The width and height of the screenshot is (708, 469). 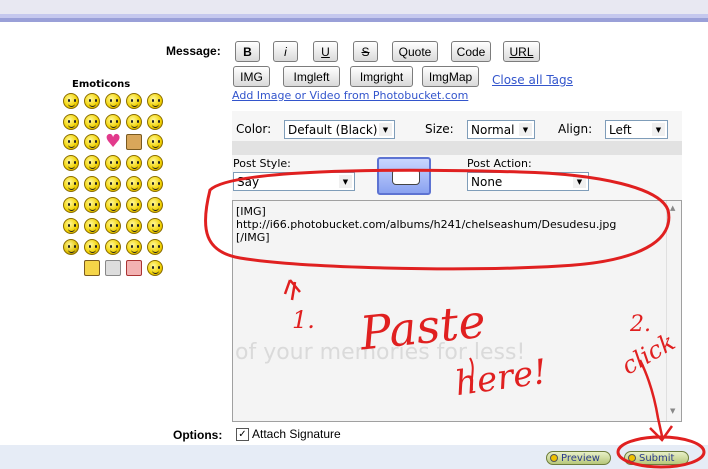 What do you see at coordinates (325, 51) in the screenshot?
I see `underline-button: U` at bounding box center [325, 51].